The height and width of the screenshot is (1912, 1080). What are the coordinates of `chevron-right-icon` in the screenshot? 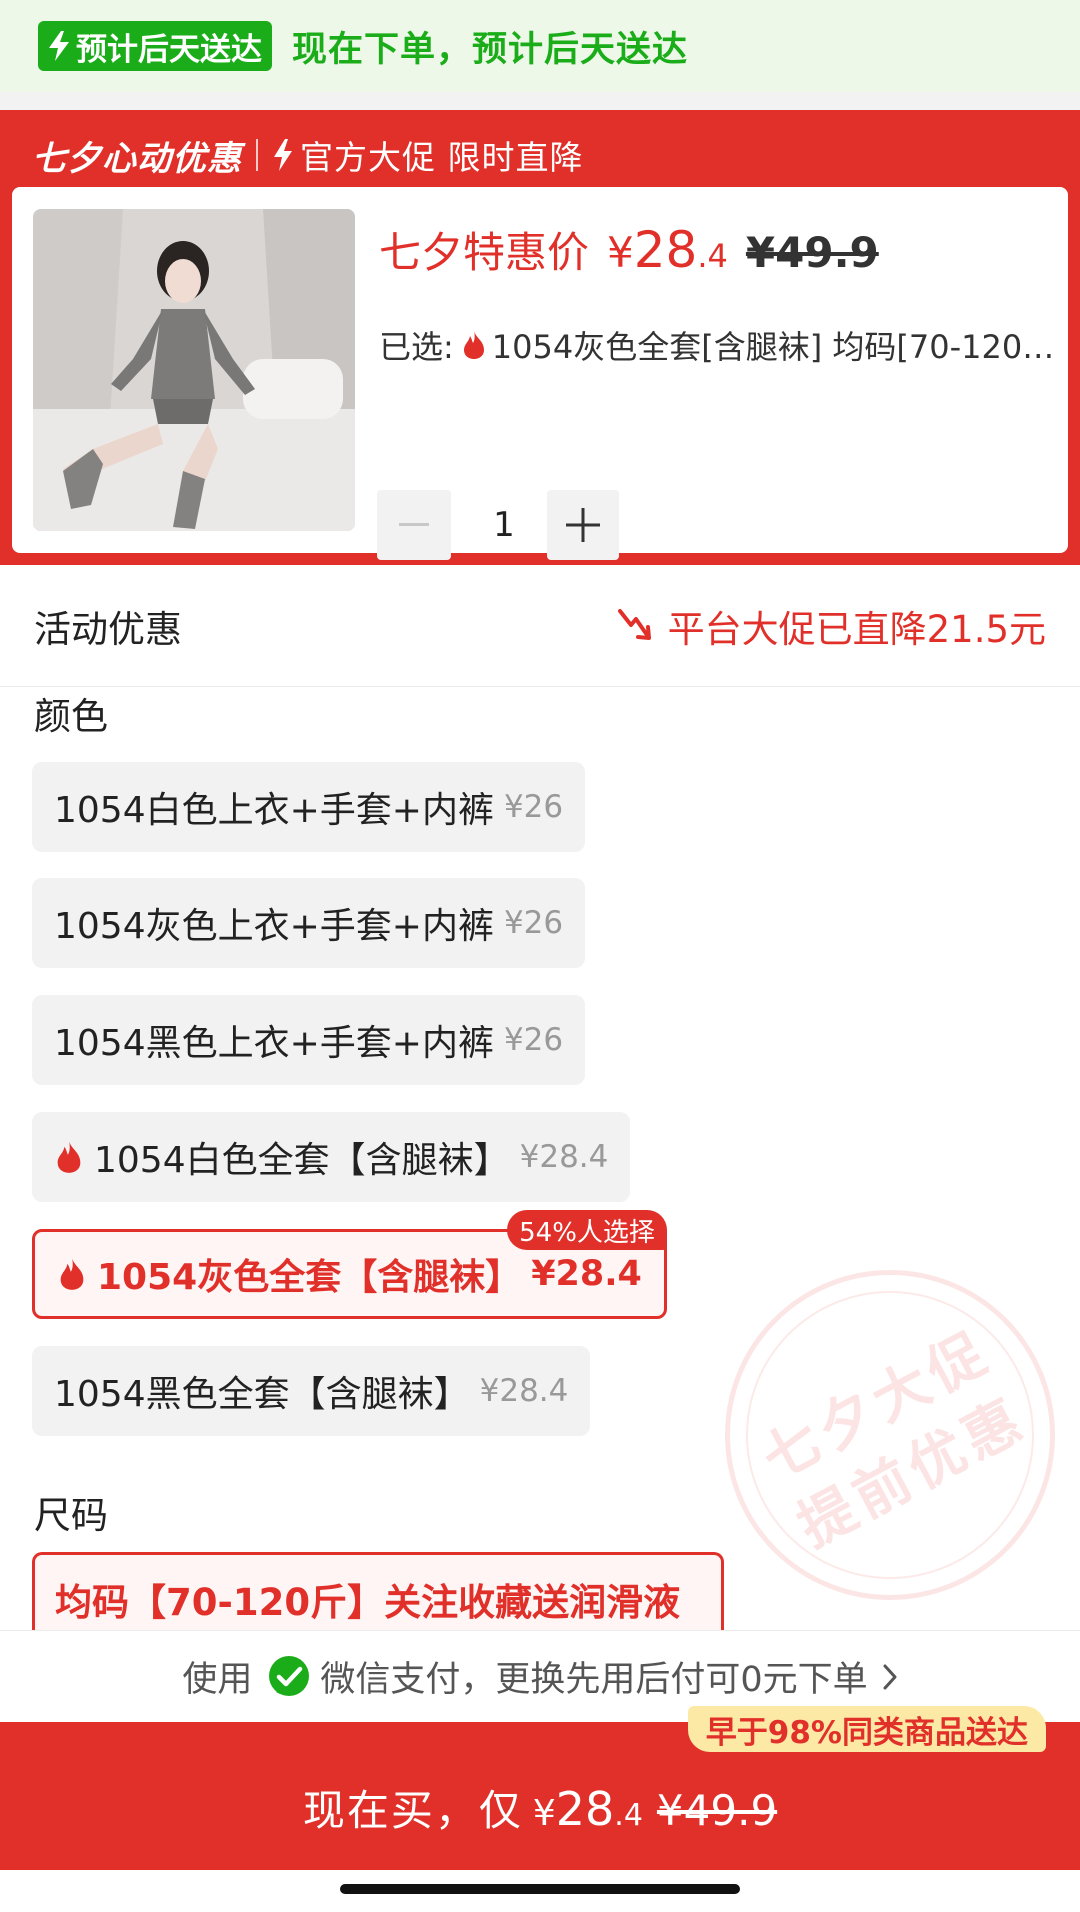 It's located at (890, 1676).